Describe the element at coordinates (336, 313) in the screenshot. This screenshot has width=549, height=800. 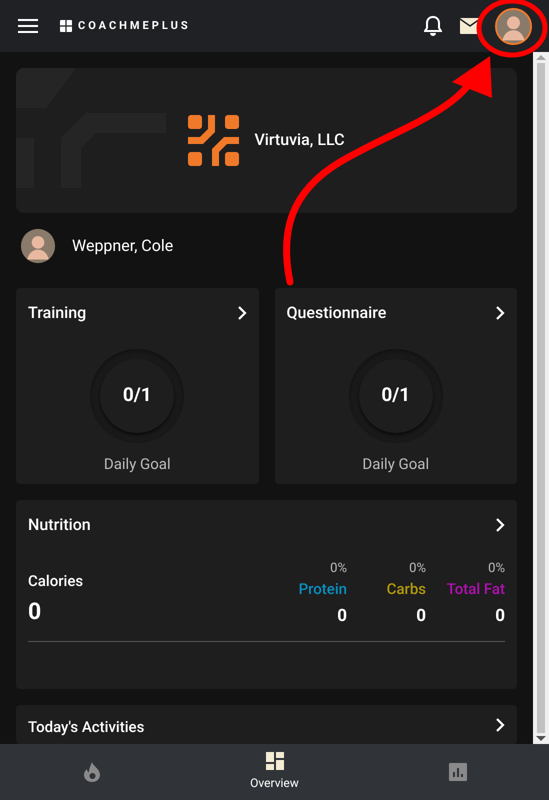
I see `card-title: Questionnaire` at that location.